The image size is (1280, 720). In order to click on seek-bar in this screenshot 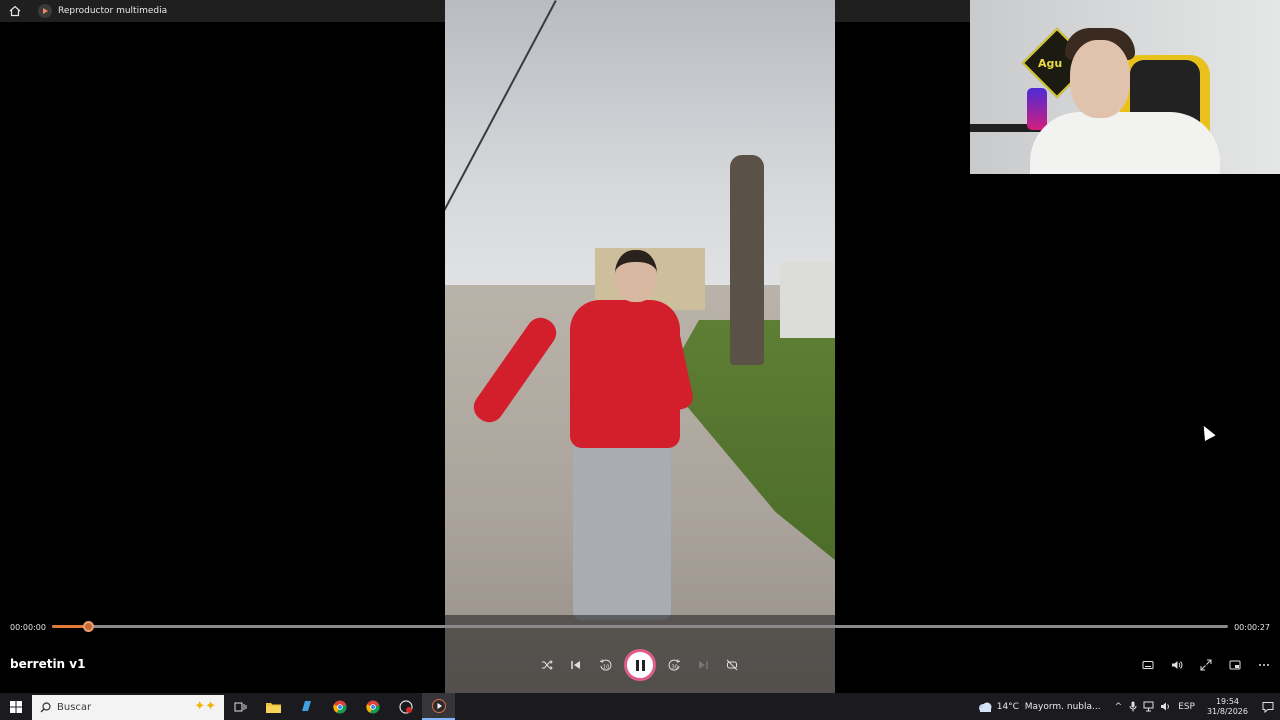, I will do `click(640, 626)`.